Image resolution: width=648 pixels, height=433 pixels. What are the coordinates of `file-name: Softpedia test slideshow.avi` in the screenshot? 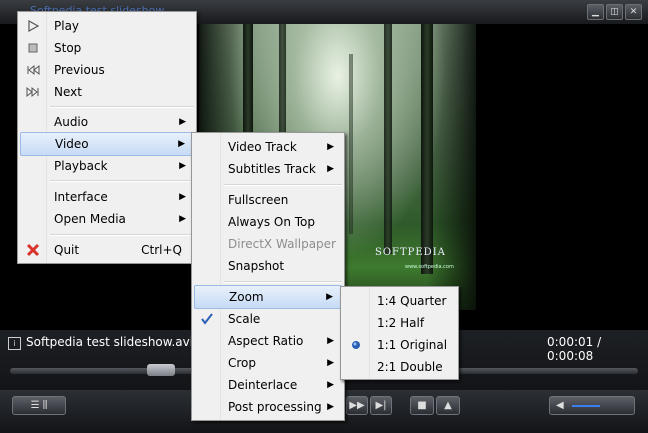 It's located at (110, 342).